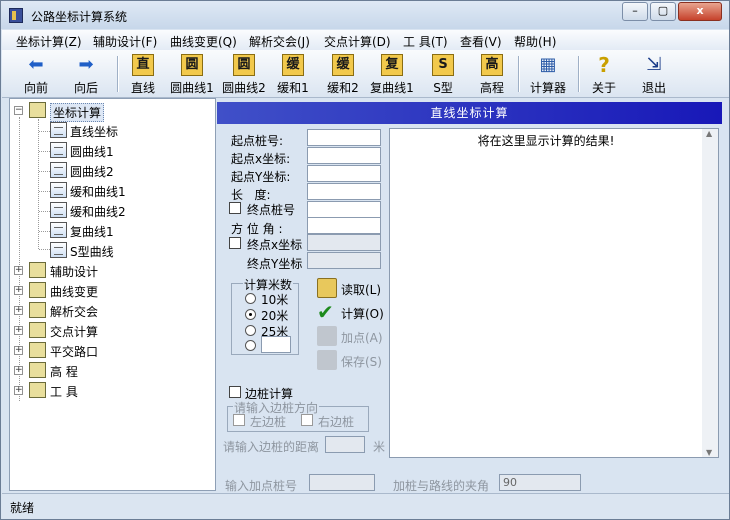 The image size is (730, 520). Describe the element at coordinates (114, 291) in the screenshot. I see `tree-node-curve-change: + 曲线变更` at that location.